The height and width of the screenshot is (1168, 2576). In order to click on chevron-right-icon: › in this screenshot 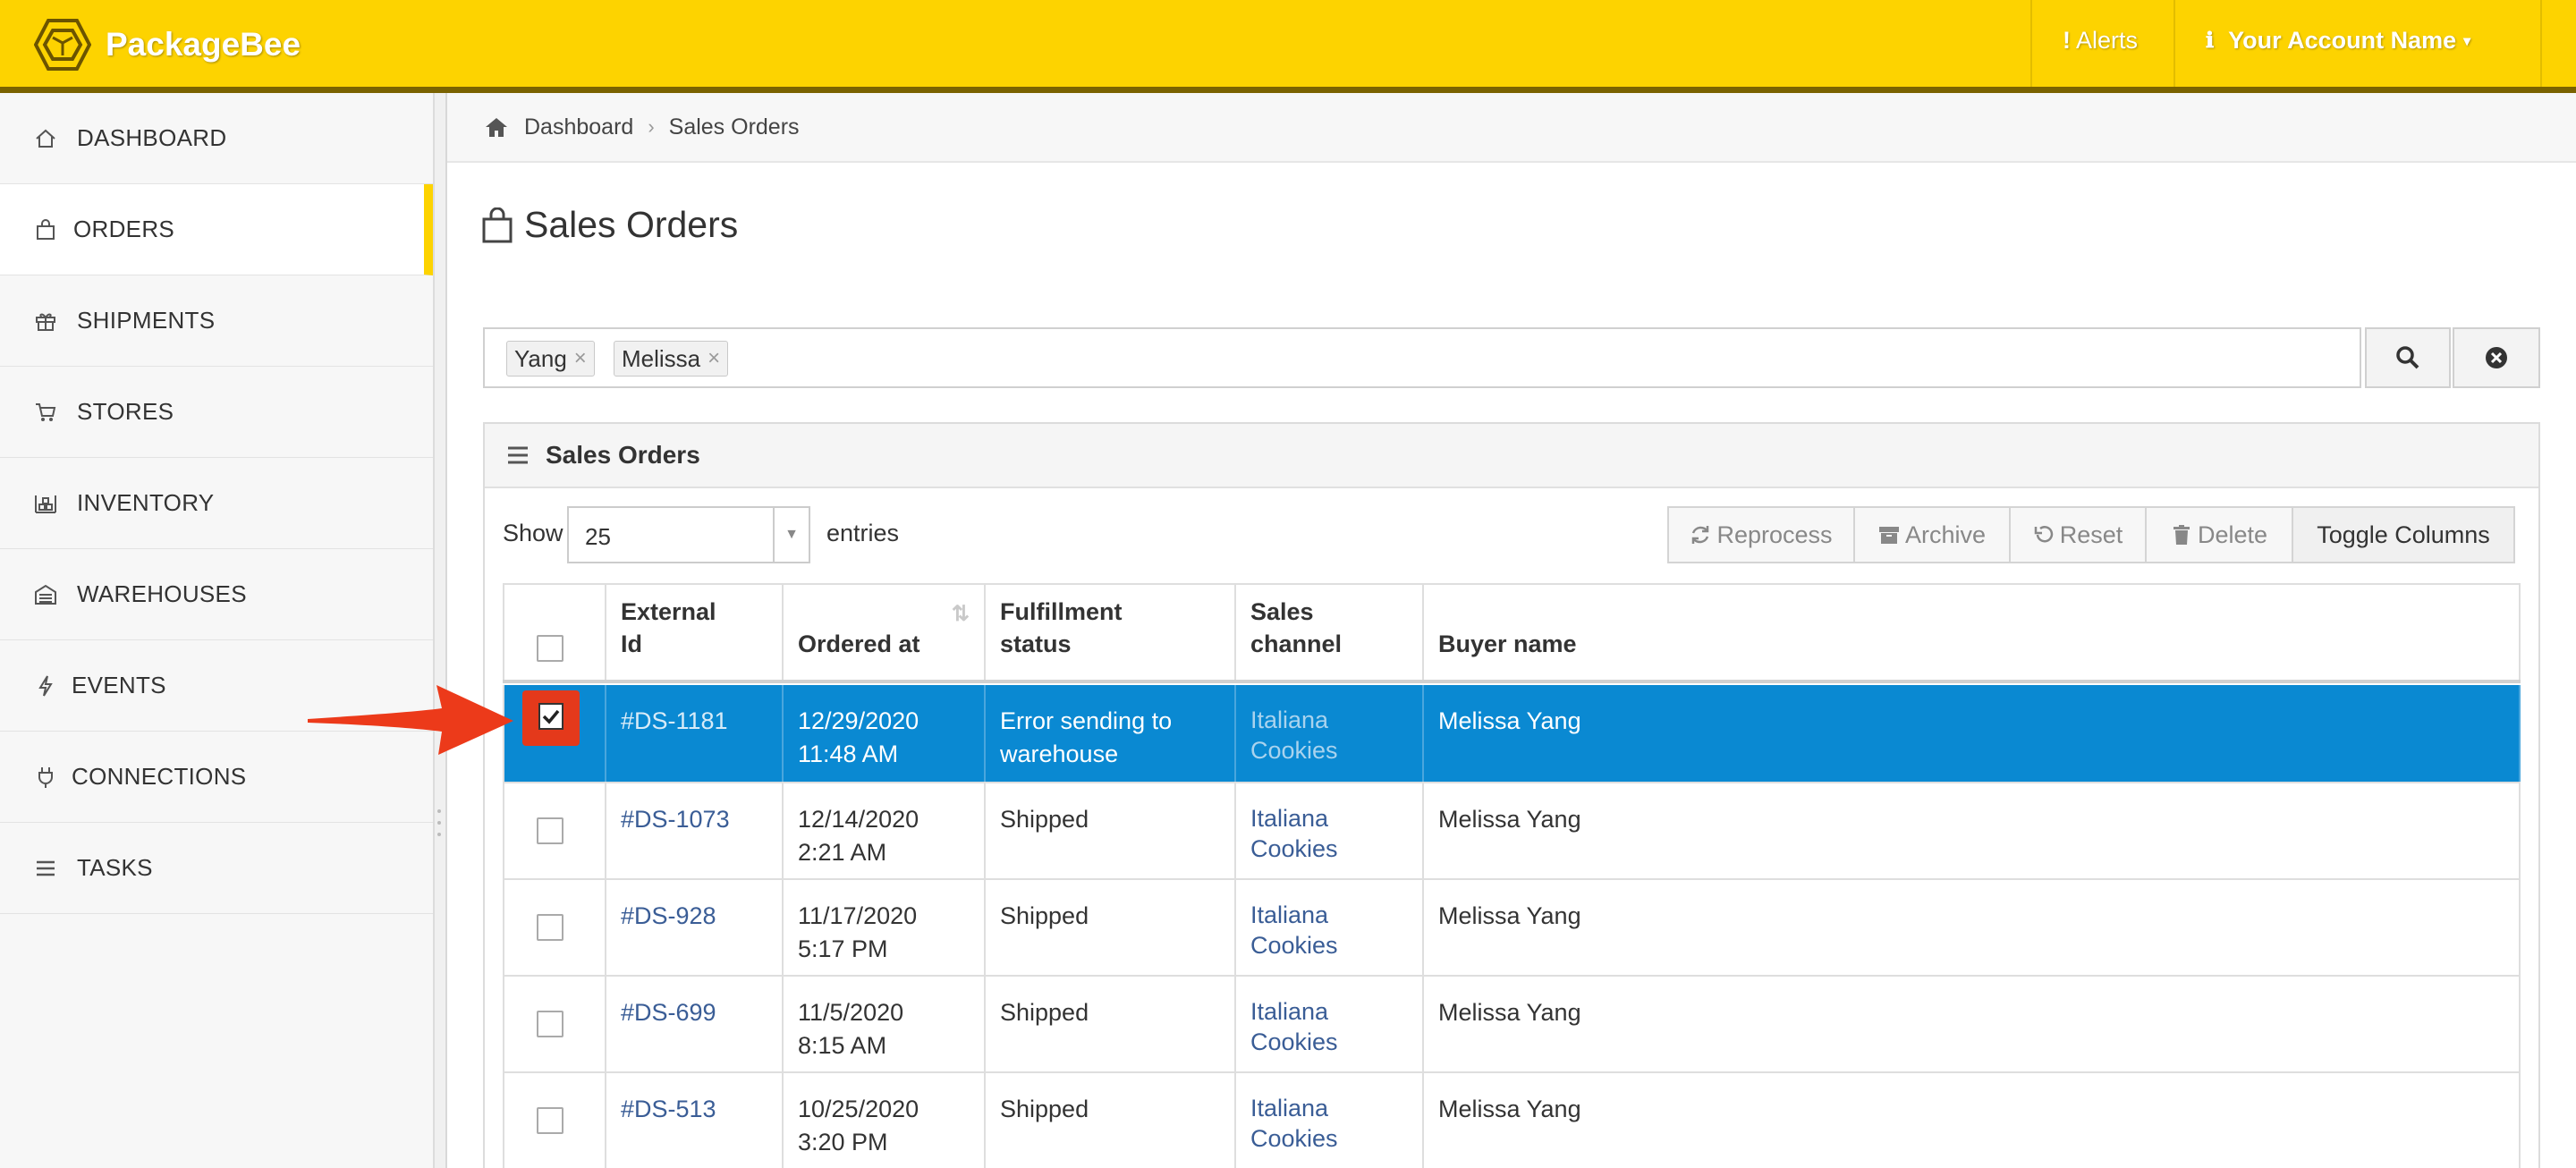, I will do `click(651, 126)`.